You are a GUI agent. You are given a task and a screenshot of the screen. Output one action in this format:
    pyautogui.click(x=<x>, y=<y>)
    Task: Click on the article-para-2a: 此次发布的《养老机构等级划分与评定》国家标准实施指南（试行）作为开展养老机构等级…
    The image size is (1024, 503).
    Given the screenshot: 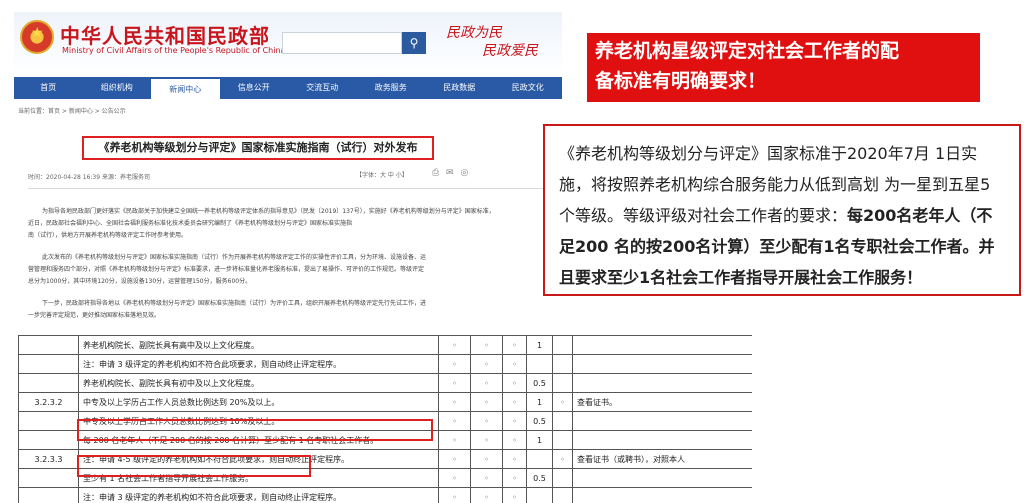 What is the action you would take?
    pyautogui.click(x=234, y=257)
    